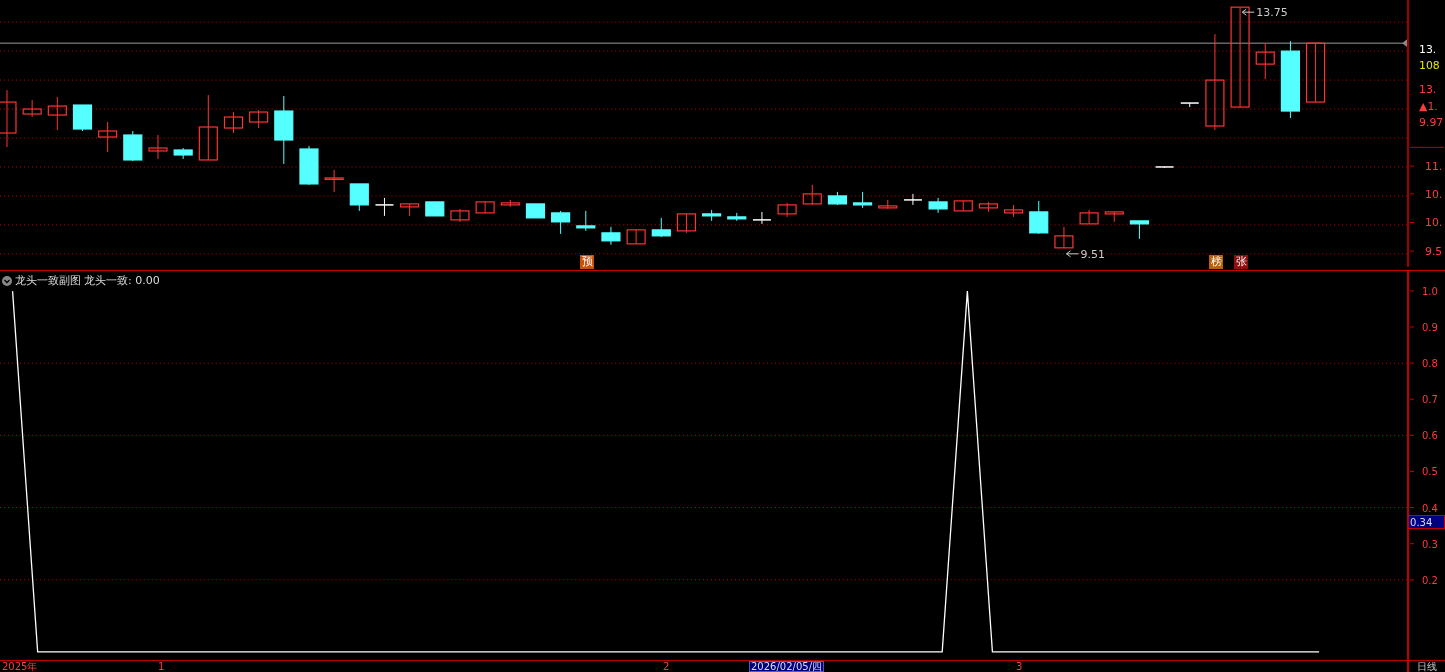 The width and height of the screenshot is (1445, 672). What do you see at coordinates (1019, 666) in the screenshot?
I see `date-label: 3` at bounding box center [1019, 666].